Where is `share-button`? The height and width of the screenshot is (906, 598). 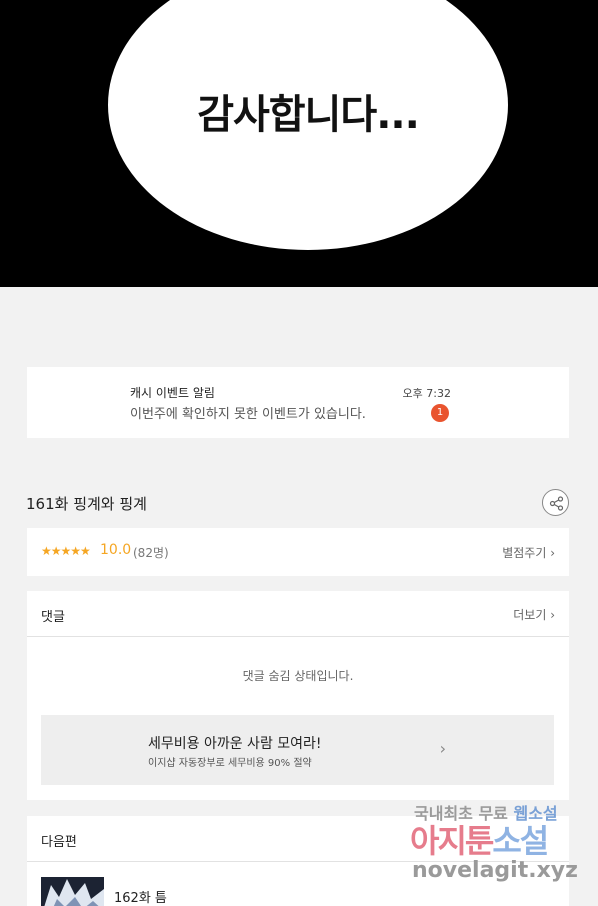
share-button is located at coordinates (555, 502).